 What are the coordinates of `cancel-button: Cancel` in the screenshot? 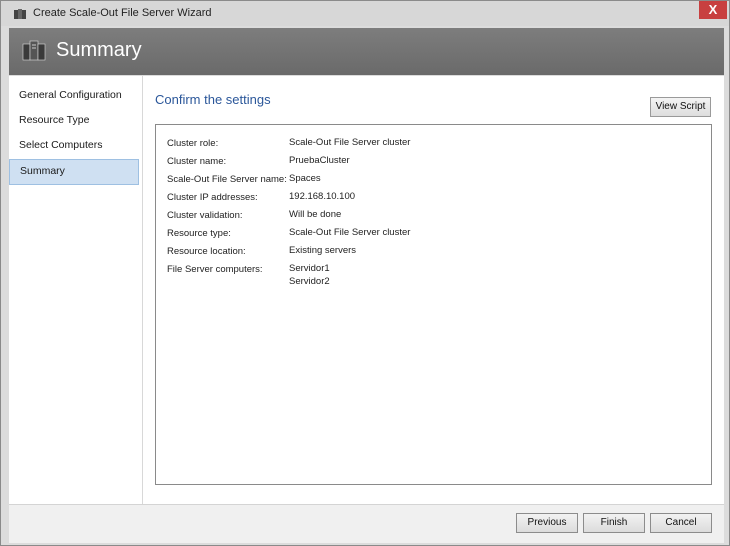 It's located at (681, 523).